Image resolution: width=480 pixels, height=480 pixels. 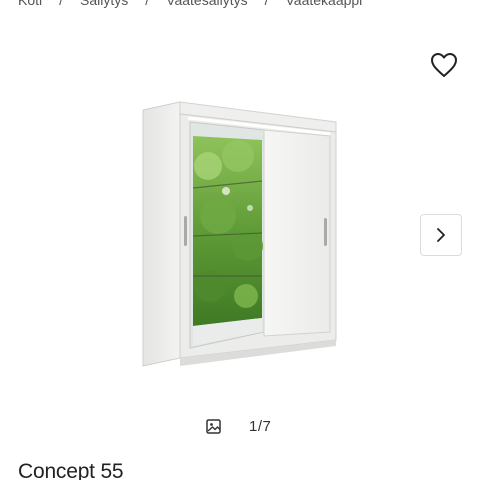 What do you see at coordinates (206, 4) in the screenshot?
I see `breadcrumb-link-vaatesailytys: Vaatesäilytys` at bounding box center [206, 4].